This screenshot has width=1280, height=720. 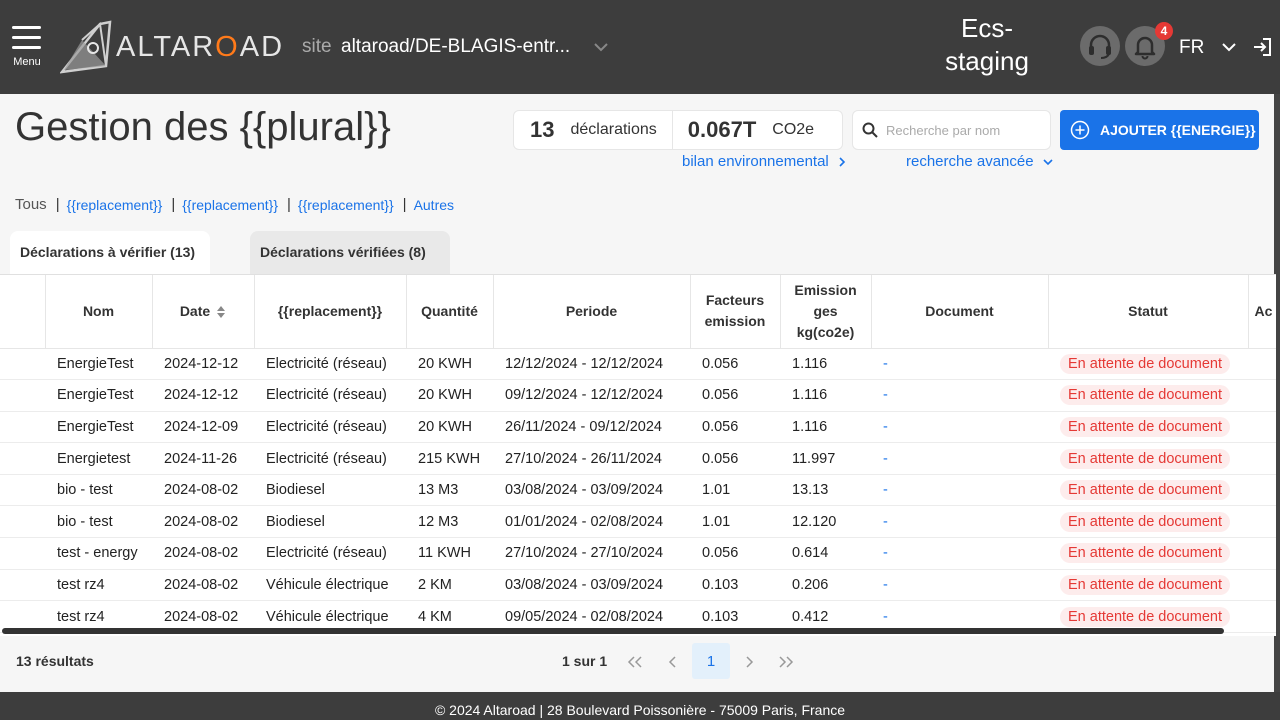 What do you see at coordinates (711, 661) in the screenshot?
I see `page-number-button: 1` at bounding box center [711, 661].